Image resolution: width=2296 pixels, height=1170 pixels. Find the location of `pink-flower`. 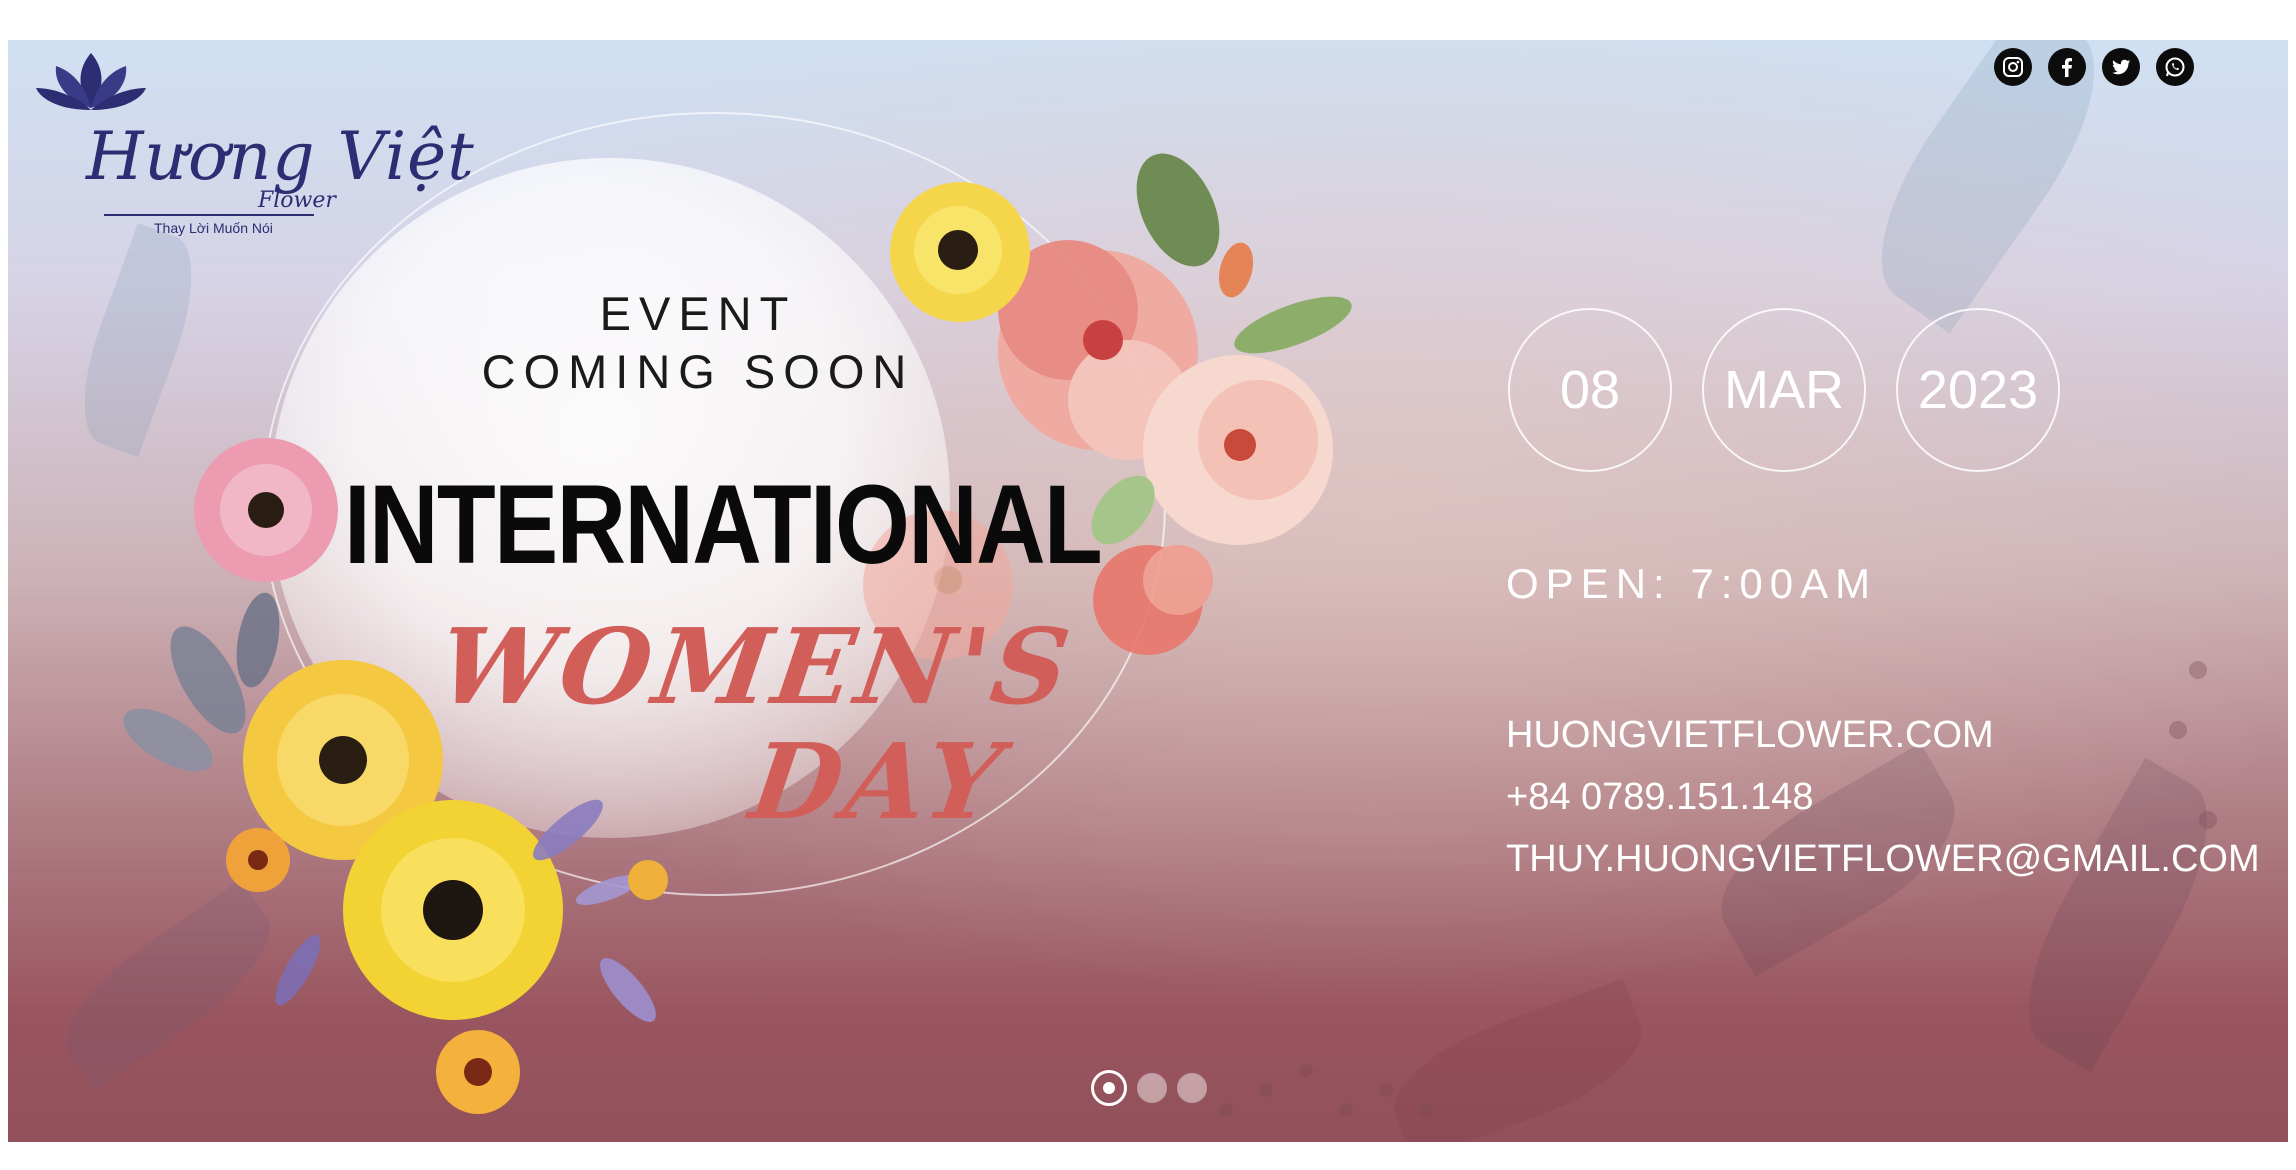

pink-flower is located at coordinates (266, 510).